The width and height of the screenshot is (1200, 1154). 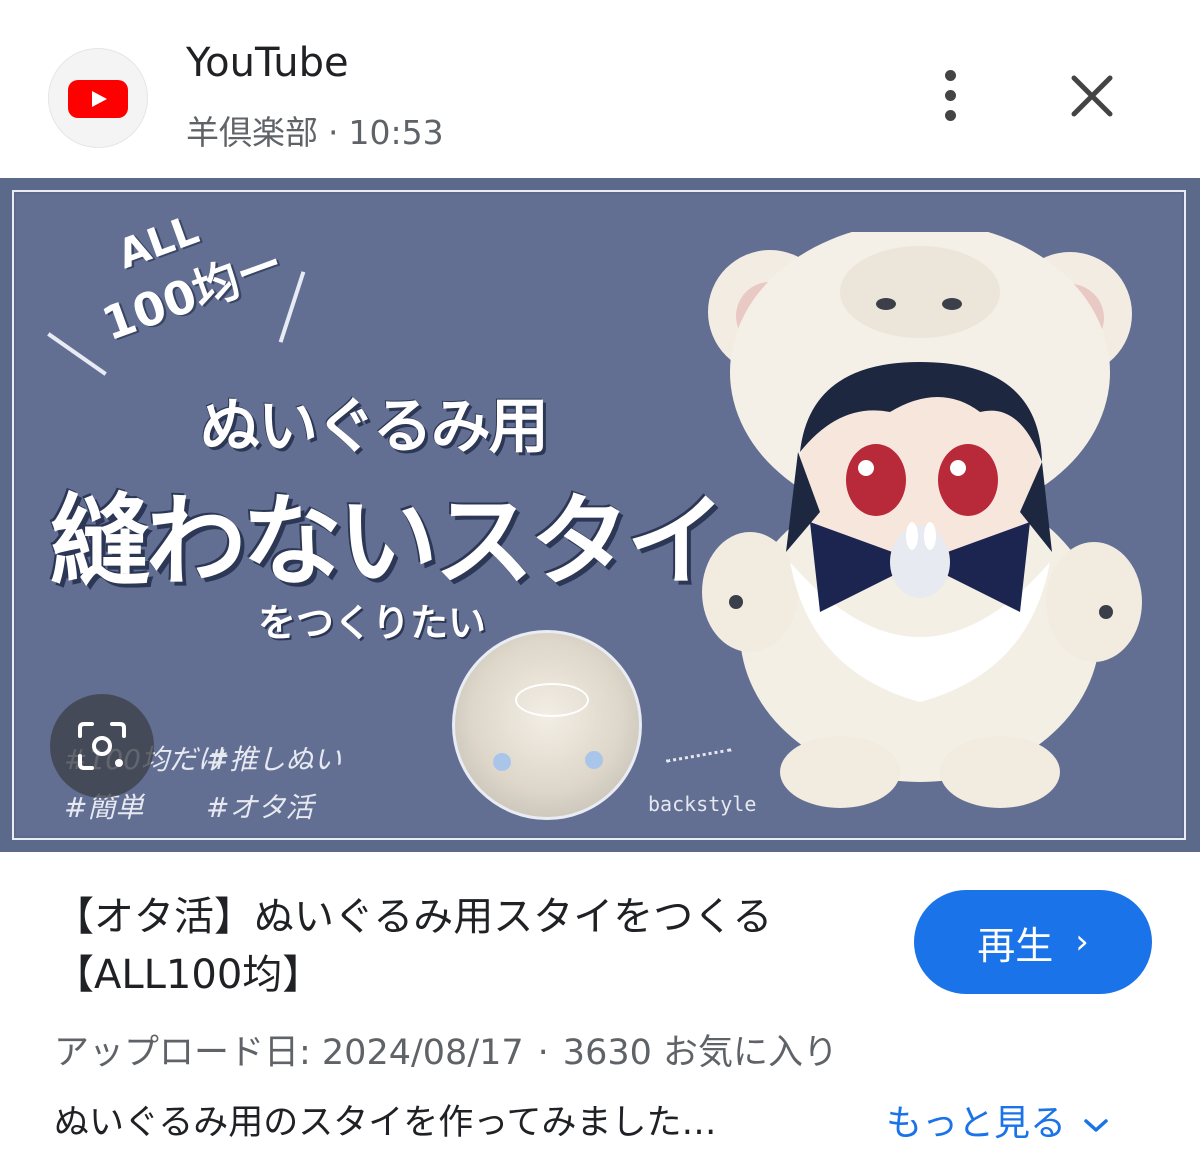 I want to click on play-button: 再生 ›, so click(x=1033, y=942).